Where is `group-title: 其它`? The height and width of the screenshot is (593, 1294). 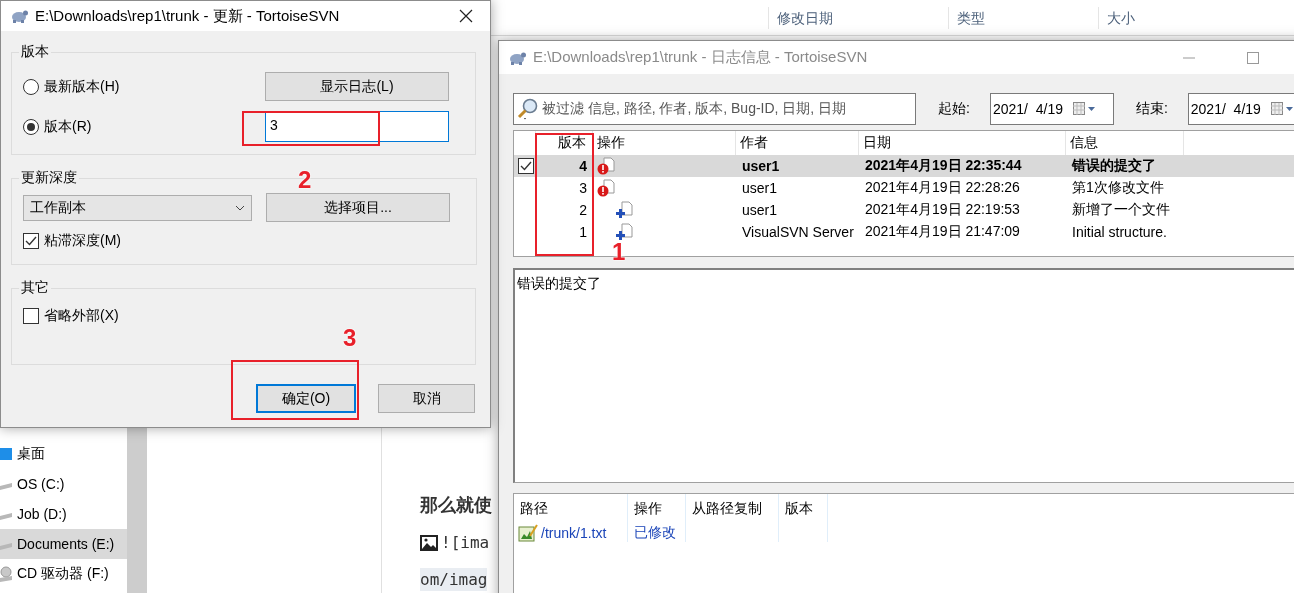
group-title: 其它 is located at coordinates (35, 288).